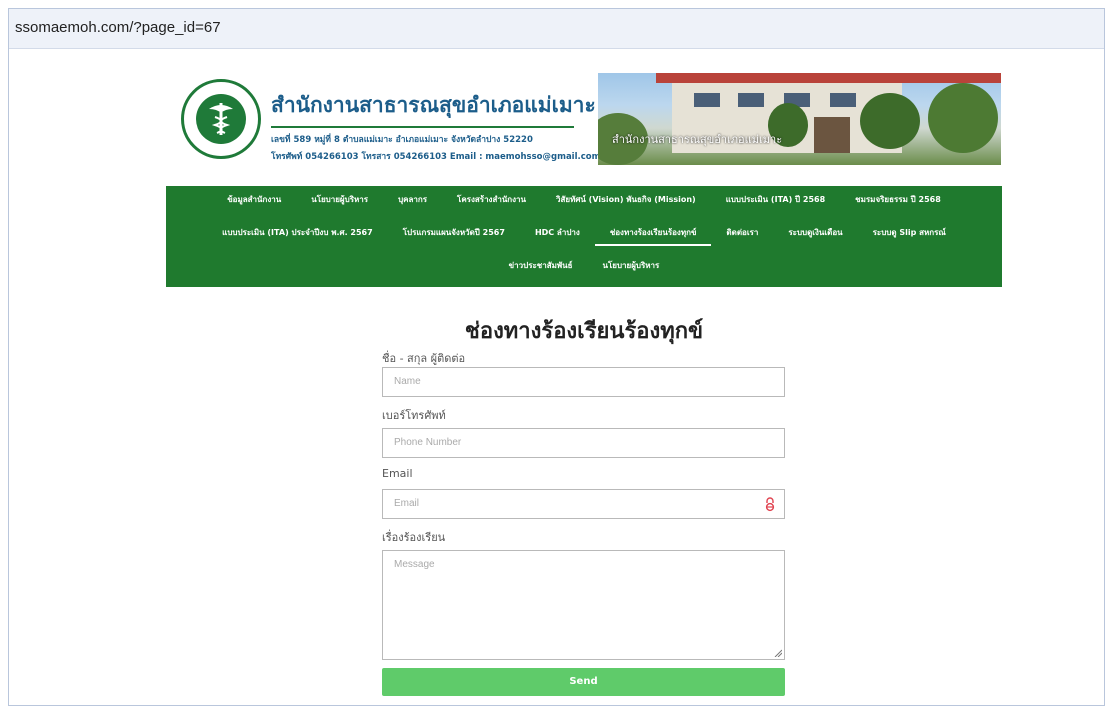  I want to click on page-title: ช่องทางร้องเรียนร้องทุกข์, so click(584, 331).